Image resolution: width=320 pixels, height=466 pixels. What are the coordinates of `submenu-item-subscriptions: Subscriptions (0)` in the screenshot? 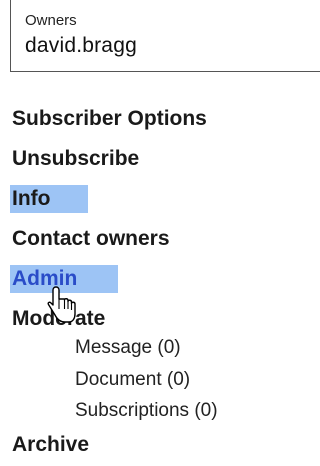 It's located at (146, 411).